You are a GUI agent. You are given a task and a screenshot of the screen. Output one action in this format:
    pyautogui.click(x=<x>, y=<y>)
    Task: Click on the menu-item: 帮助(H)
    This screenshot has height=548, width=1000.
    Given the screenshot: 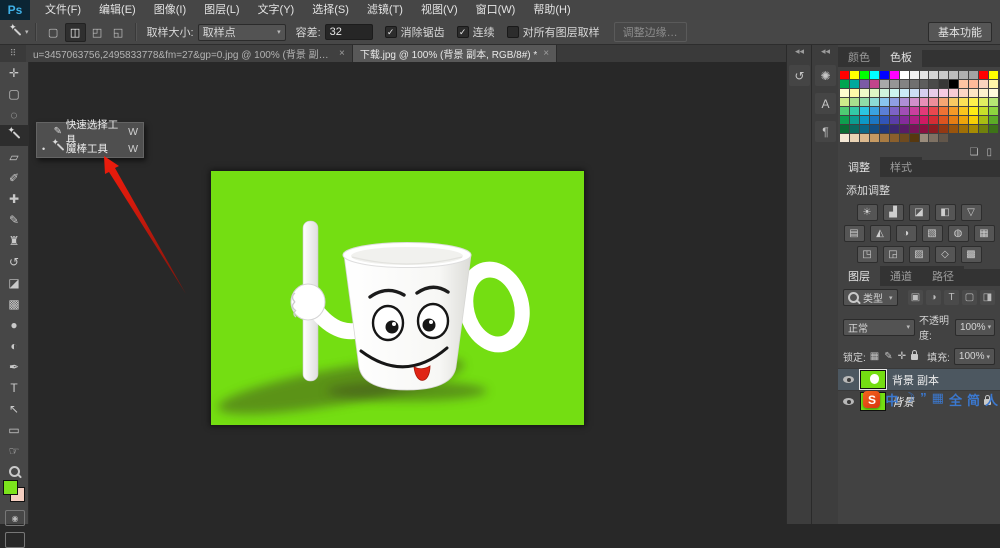 What is the action you would take?
    pyautogui.click(x=551, y=10)
    